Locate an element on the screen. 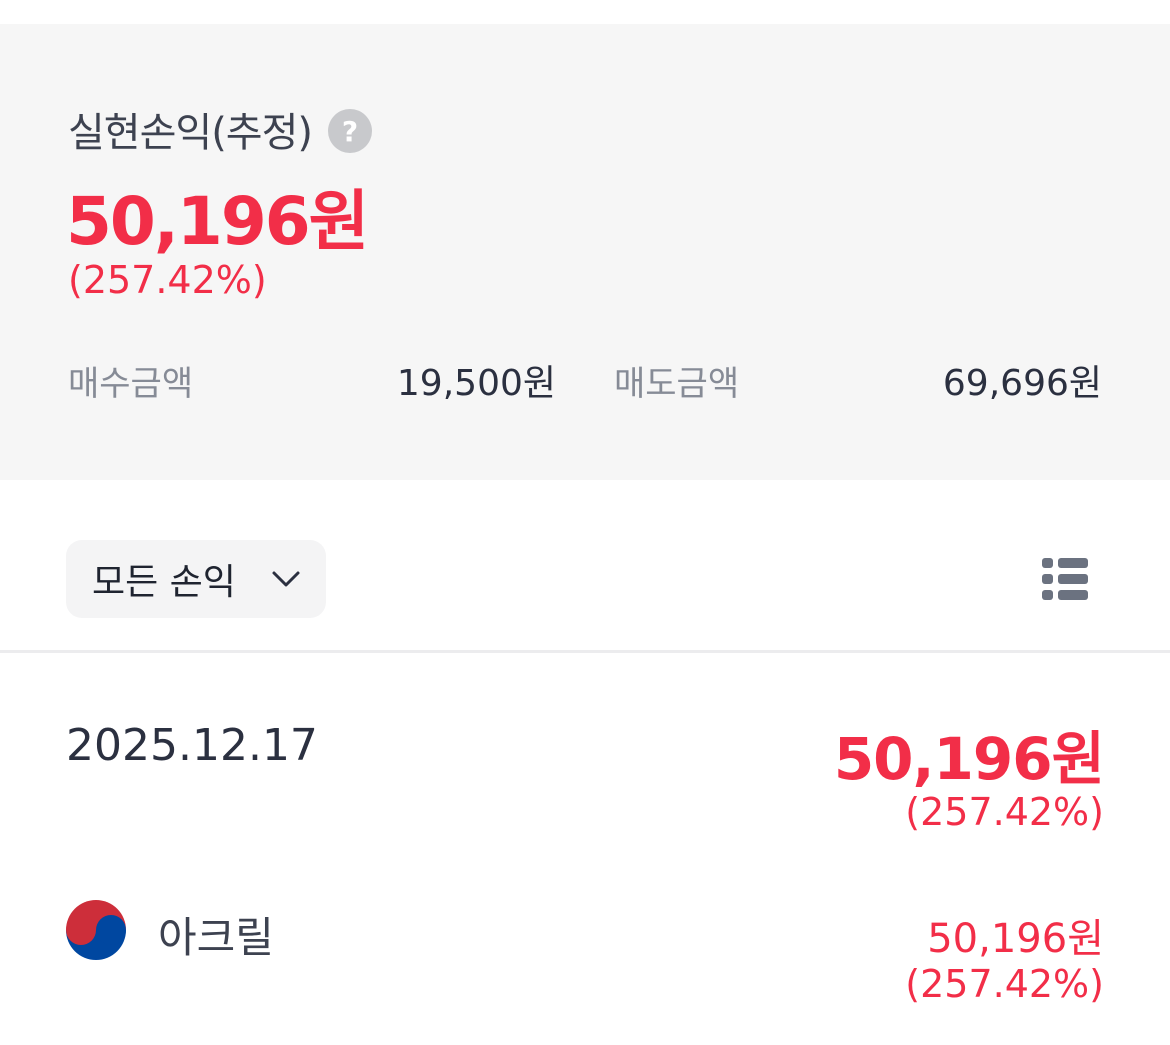 The width and height of the screenshot is (1170, 1045). profit-filter-dropdown: 모든 손익 is located at coordinates (196, 579).